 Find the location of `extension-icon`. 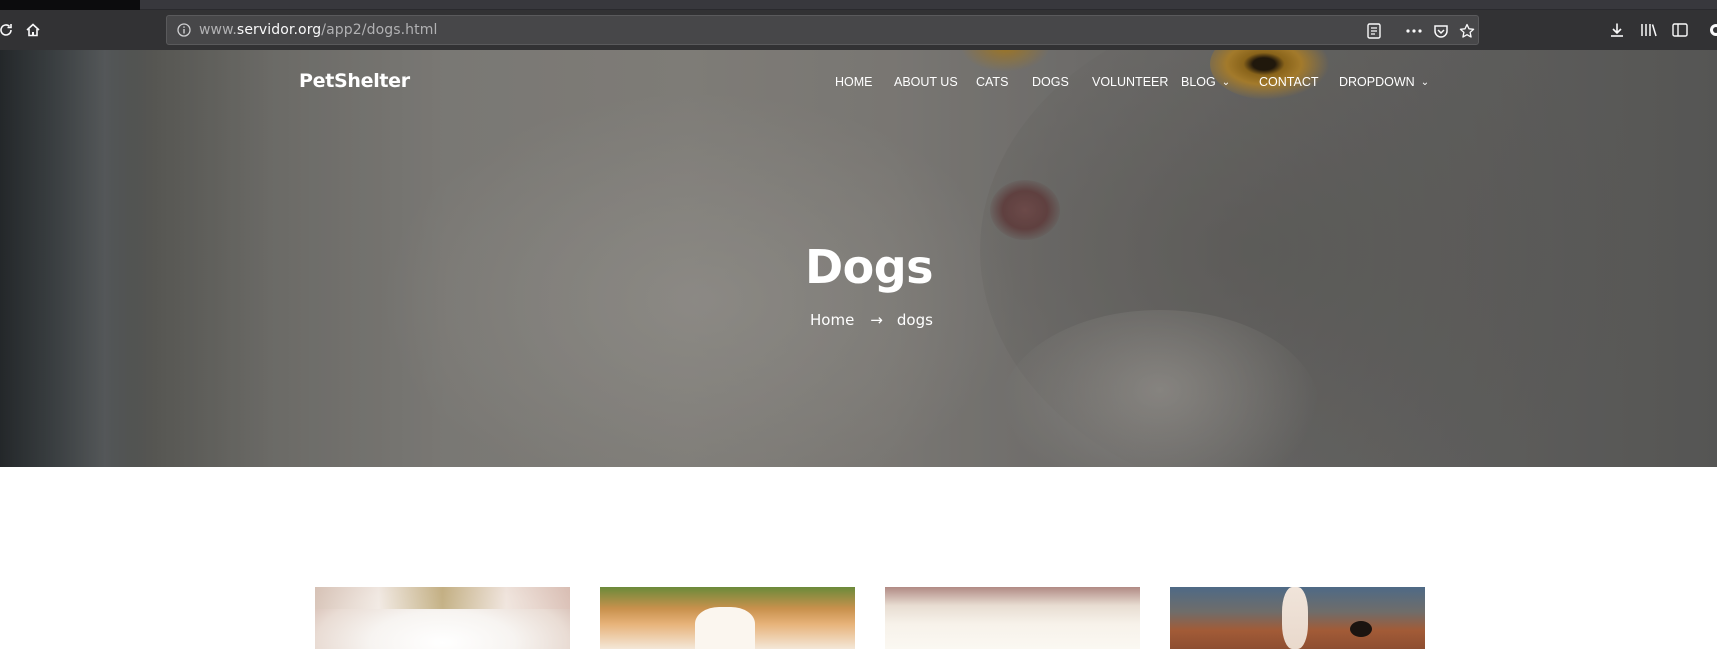

extension-icon is located at coordinates (1709, 30).